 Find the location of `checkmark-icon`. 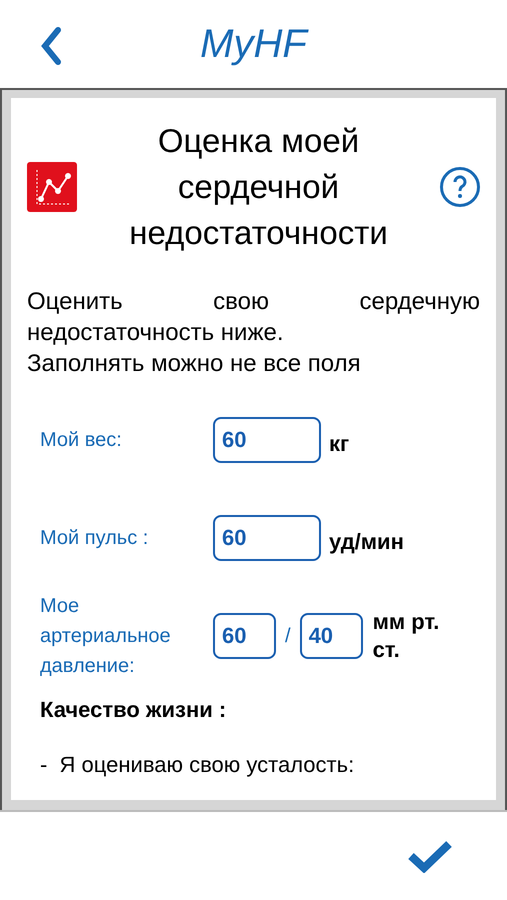

checkmark-icon is located at coordinates (430, 856).